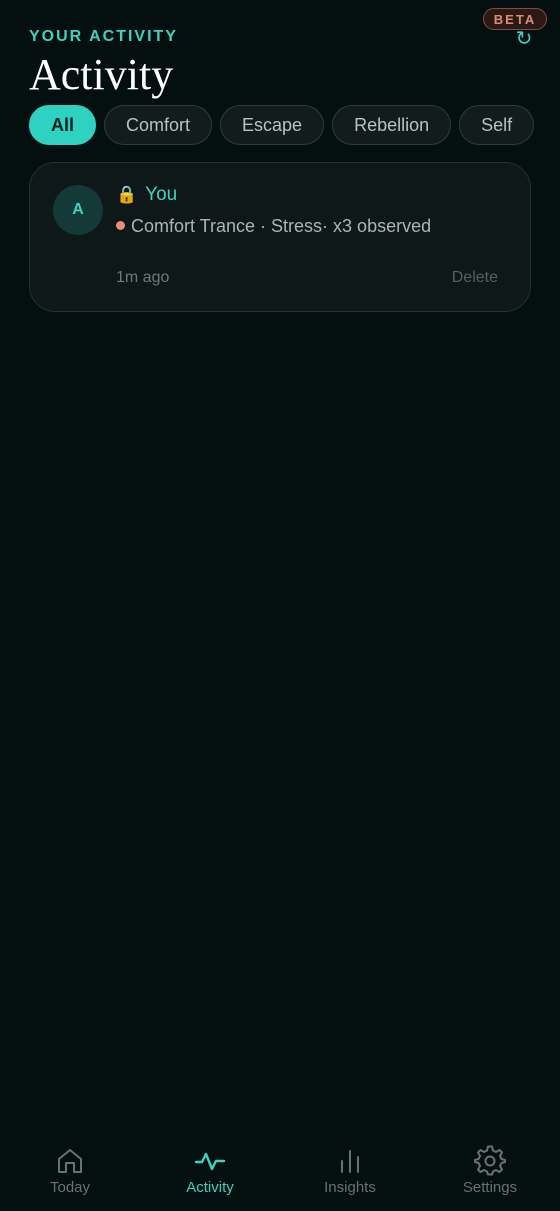  What do you see at coordinates (350, 1176) in the screenshot?
I see `nav-item-insights: Insights` at bounding box center [350, 1176].